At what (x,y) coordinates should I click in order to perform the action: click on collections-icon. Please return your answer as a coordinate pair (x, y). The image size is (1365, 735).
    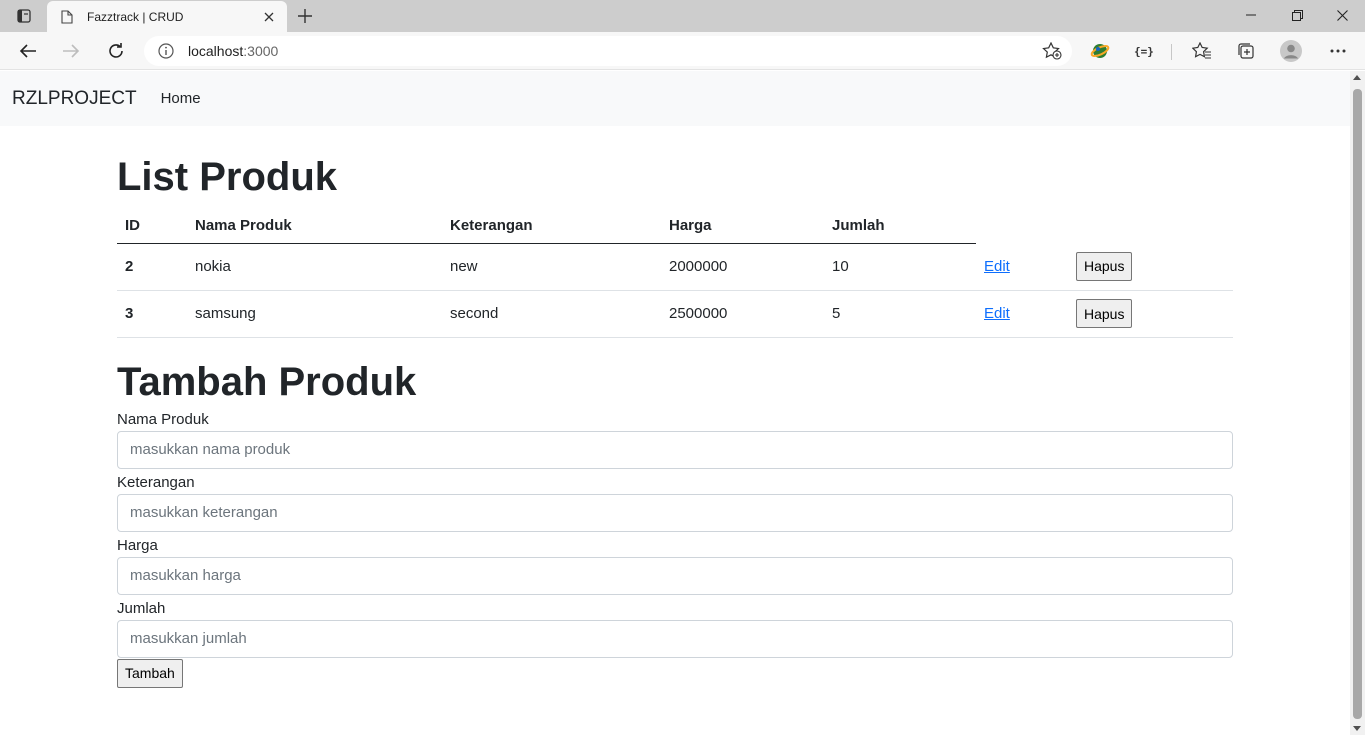
    Looking at the image, I should click on (1246, 51).